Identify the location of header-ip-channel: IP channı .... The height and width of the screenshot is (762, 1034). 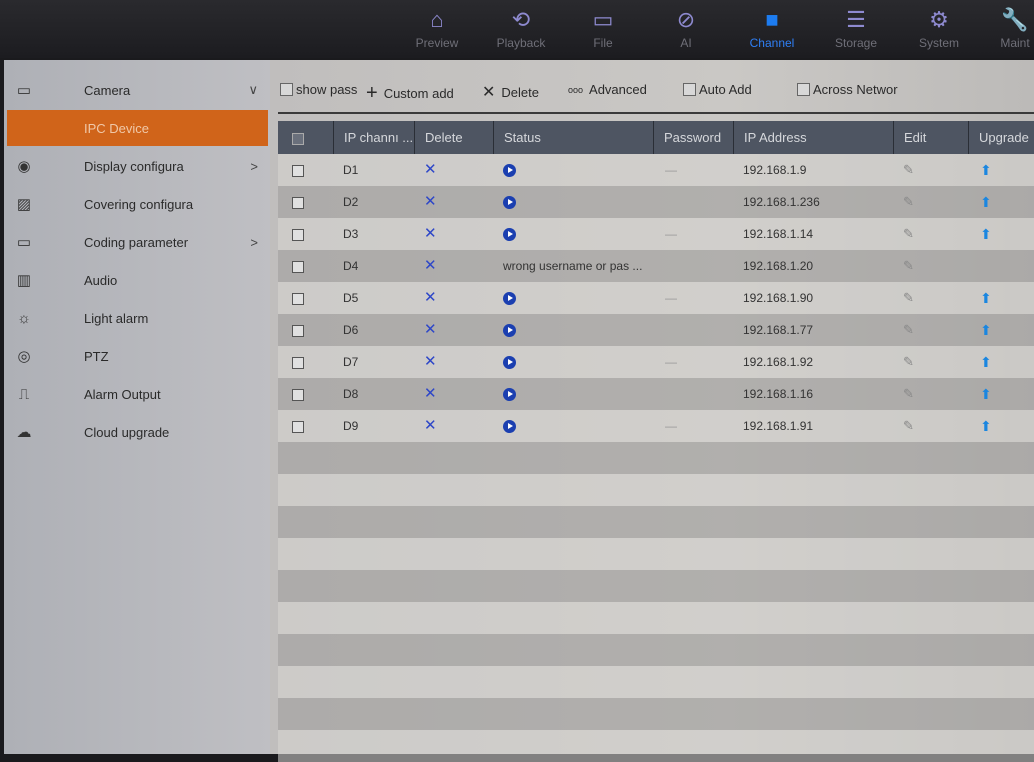
(373, 137).